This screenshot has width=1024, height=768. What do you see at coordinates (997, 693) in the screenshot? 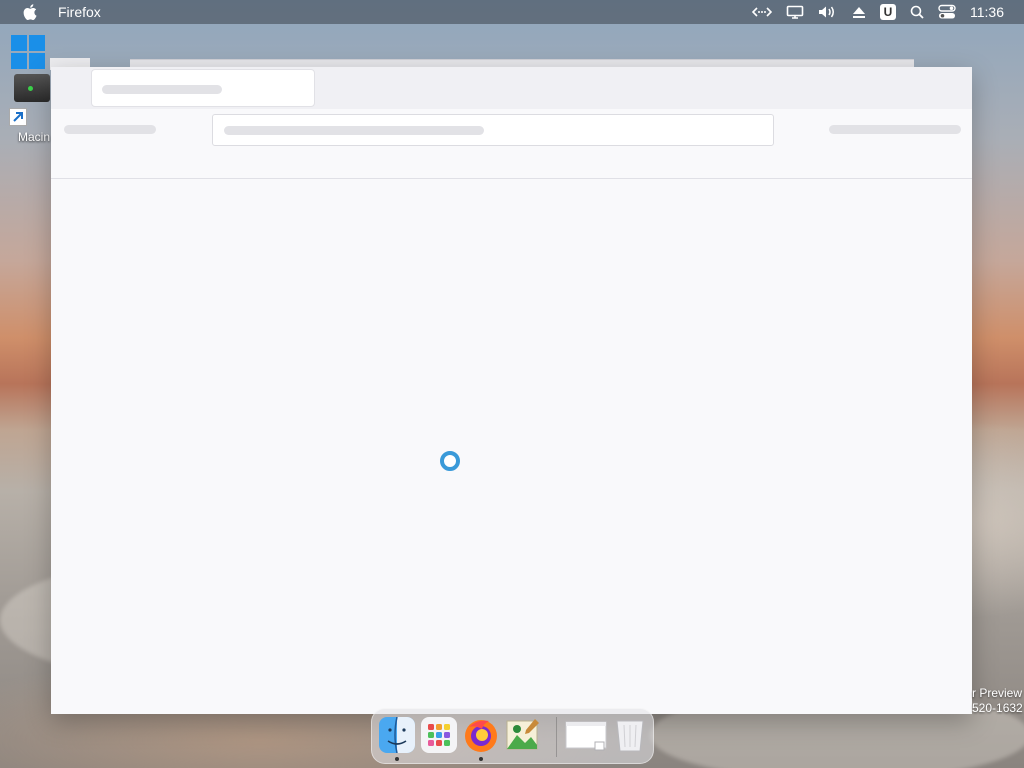
I see `watermark-line-1: r Preview` at bounding box center [997, 693].